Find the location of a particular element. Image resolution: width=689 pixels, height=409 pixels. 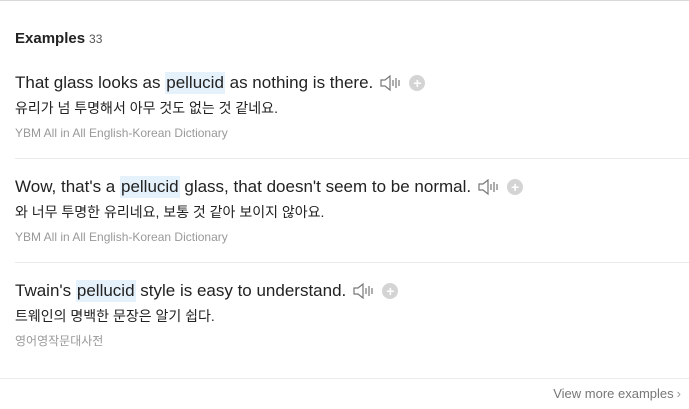

example-korean-translation: 와 너무 투명한 유리네요, 보통 것 같아 보이지 않아요. is located at coordinates (170, 212).